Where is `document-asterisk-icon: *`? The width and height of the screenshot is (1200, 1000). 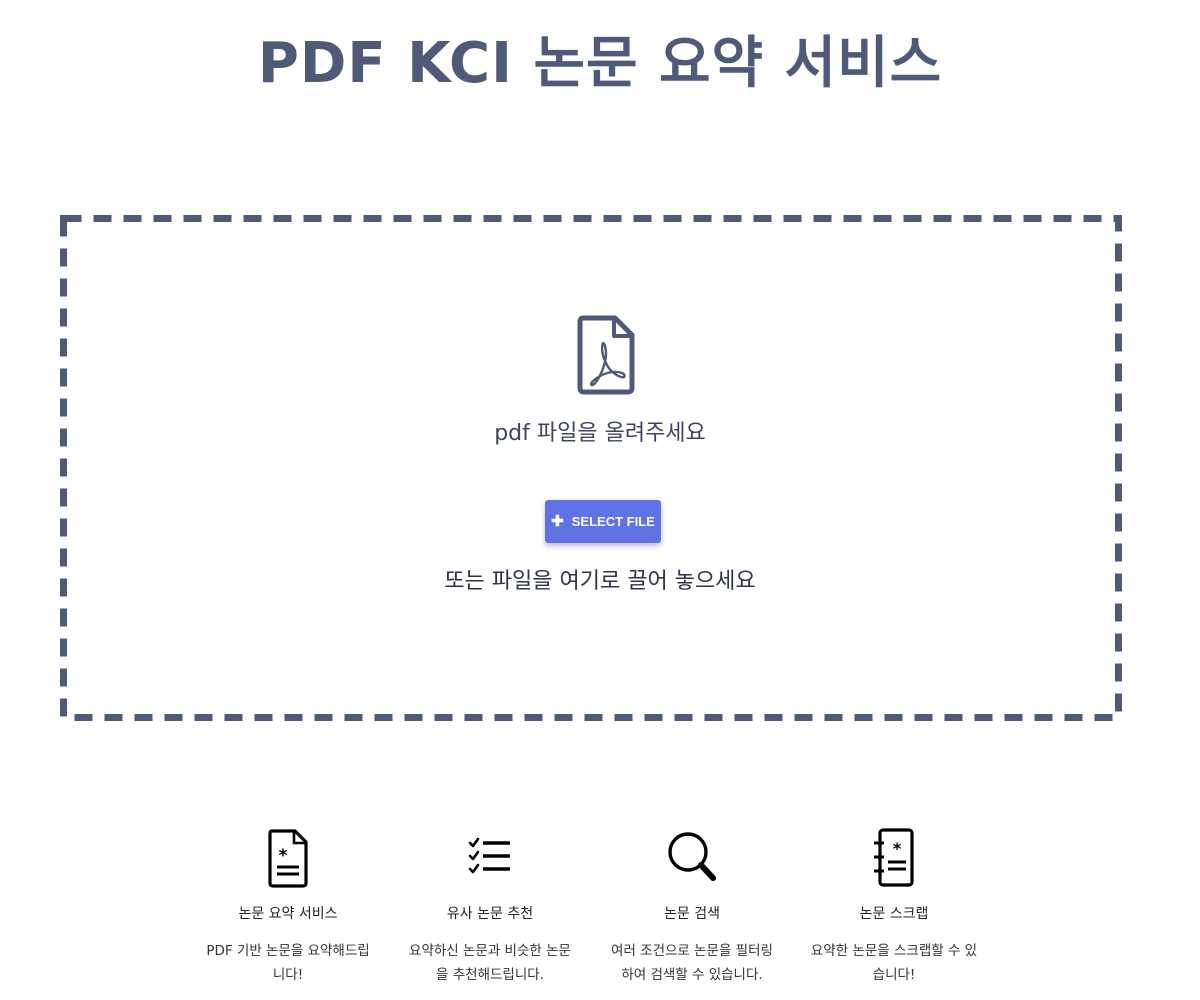
document-asterisk-icon: * is located at coordinates (288, 858).